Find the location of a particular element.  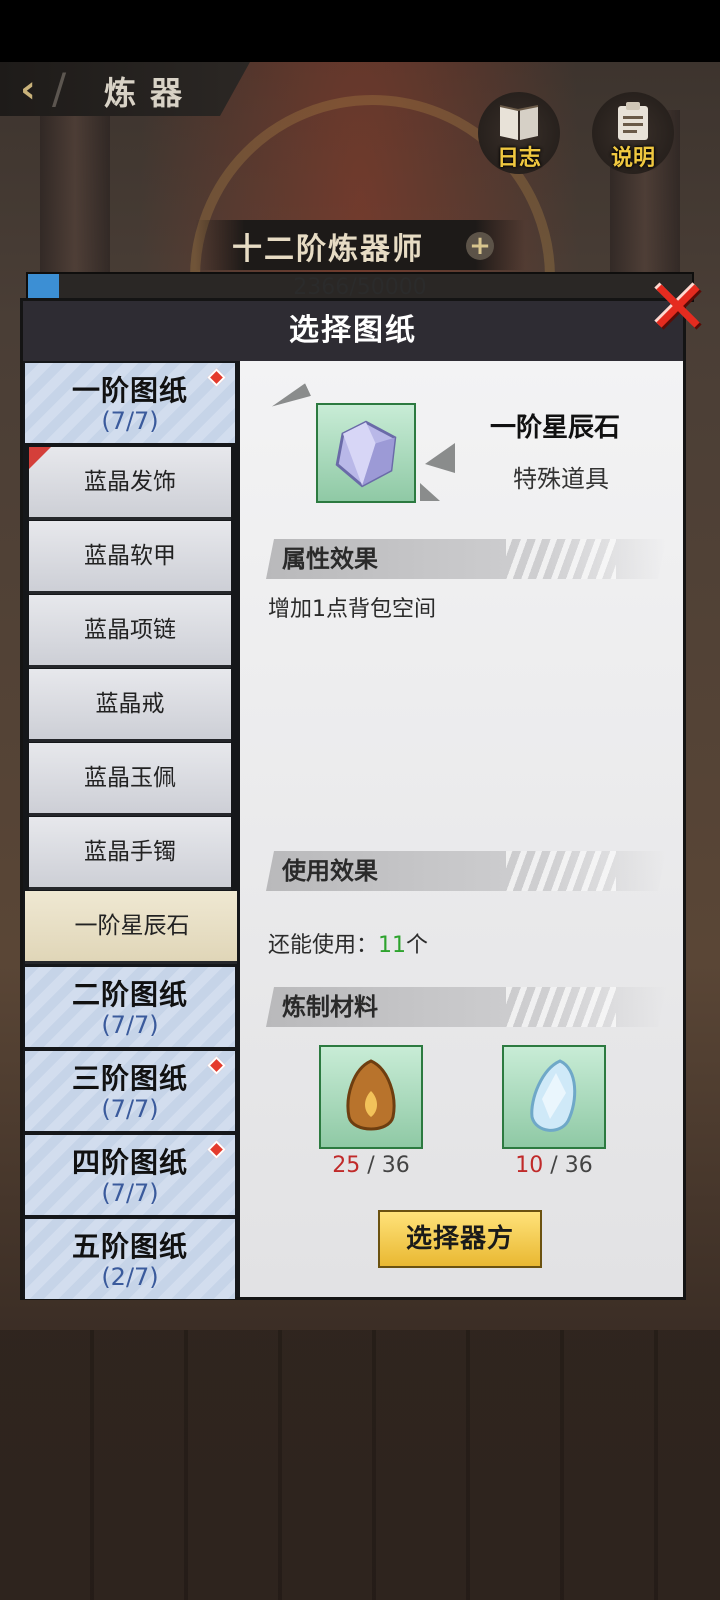

list-item-selected: 一阶星辰石 is located at coordinates (137, 927).